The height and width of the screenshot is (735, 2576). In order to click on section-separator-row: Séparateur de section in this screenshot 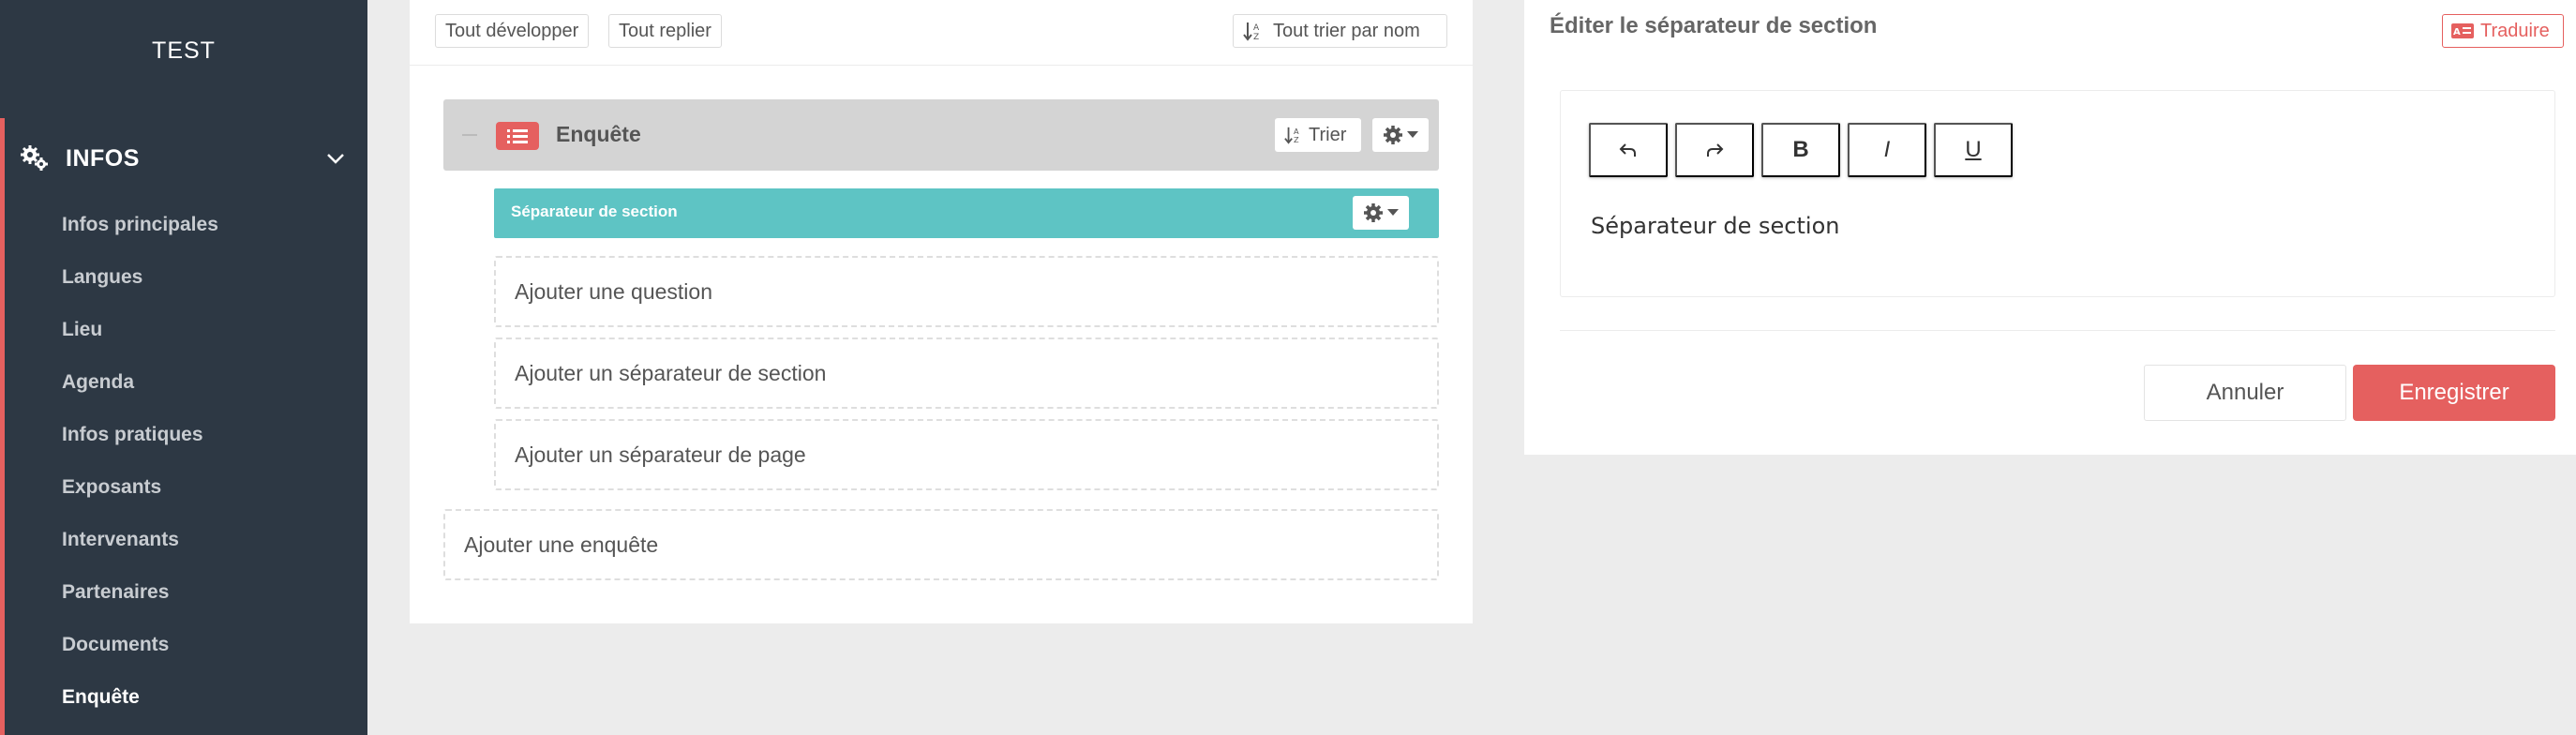, I will do `click(966, 213)`.